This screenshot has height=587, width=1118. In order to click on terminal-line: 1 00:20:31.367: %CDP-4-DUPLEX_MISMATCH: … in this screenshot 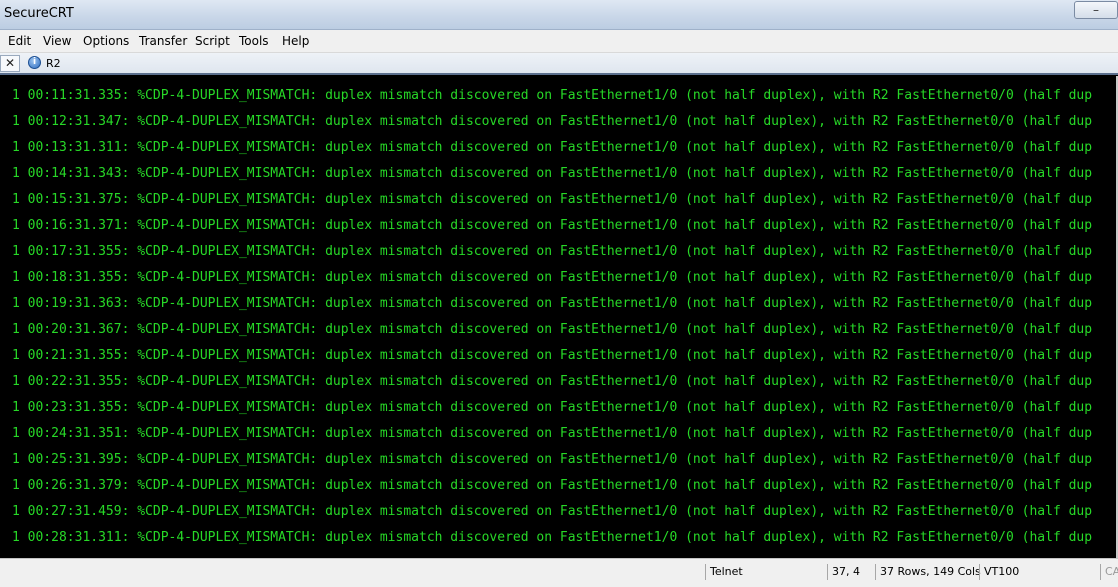, I will do `click(552, 329)`.